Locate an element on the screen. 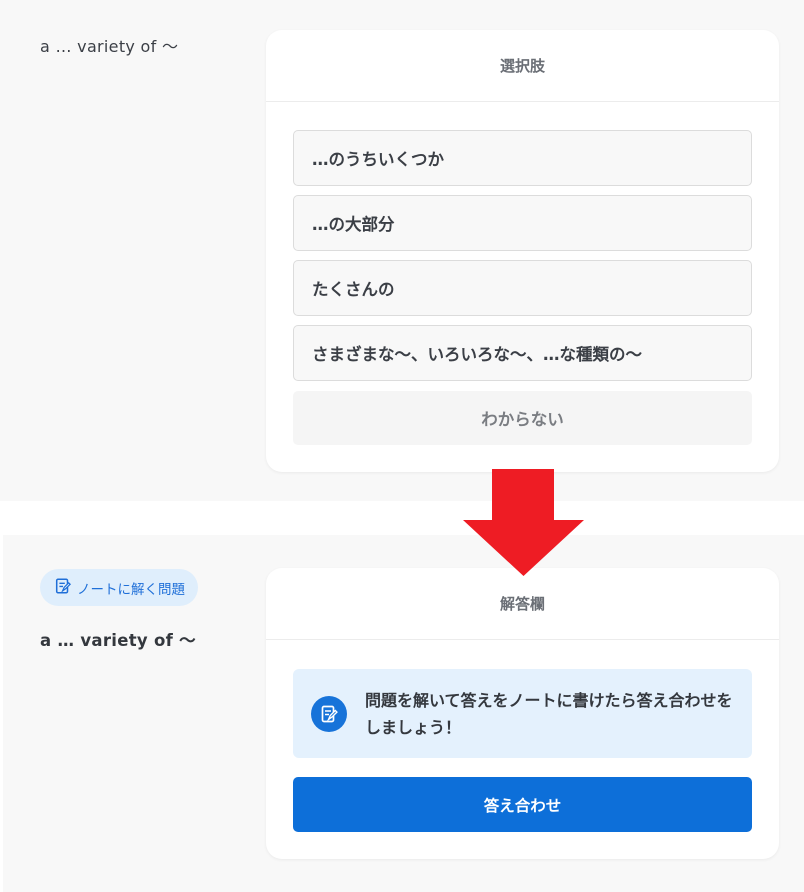 Image resolution: width=804 pixels, height=892 pixels. note-question-badge: ノートに解く問題 is located at coordinates (119, 587).